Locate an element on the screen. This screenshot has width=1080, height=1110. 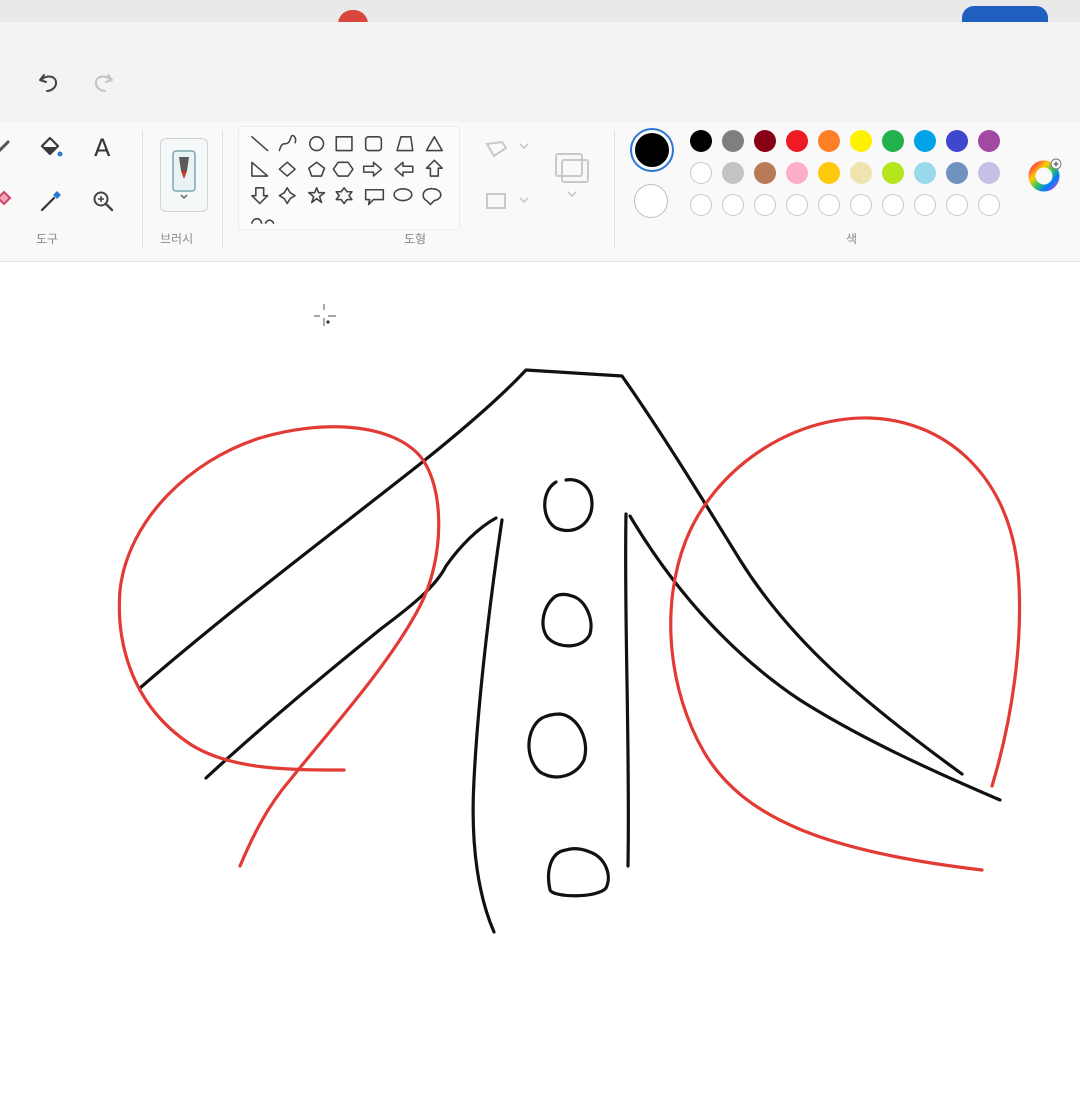
color-wheel-icon is located at coordinates (1046, 176).